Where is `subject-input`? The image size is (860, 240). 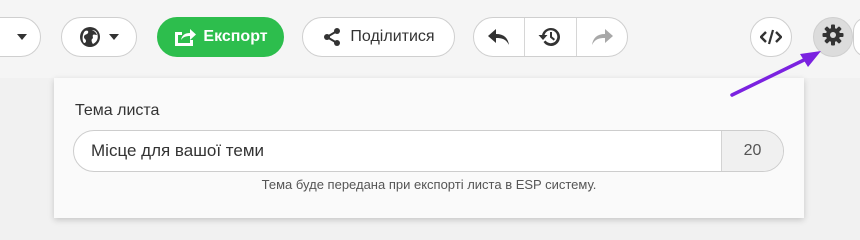
subject-input is located at coordinates (397, 151).